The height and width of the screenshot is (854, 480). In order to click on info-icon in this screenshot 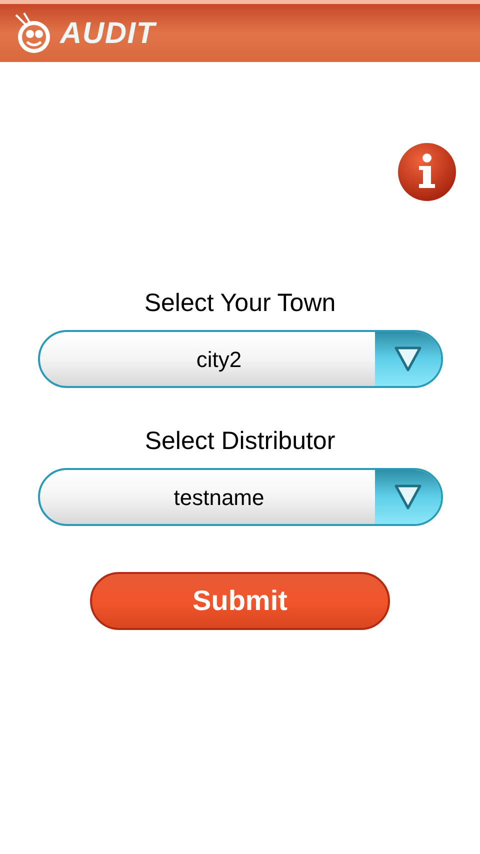, I will do `click(427, 172)`.